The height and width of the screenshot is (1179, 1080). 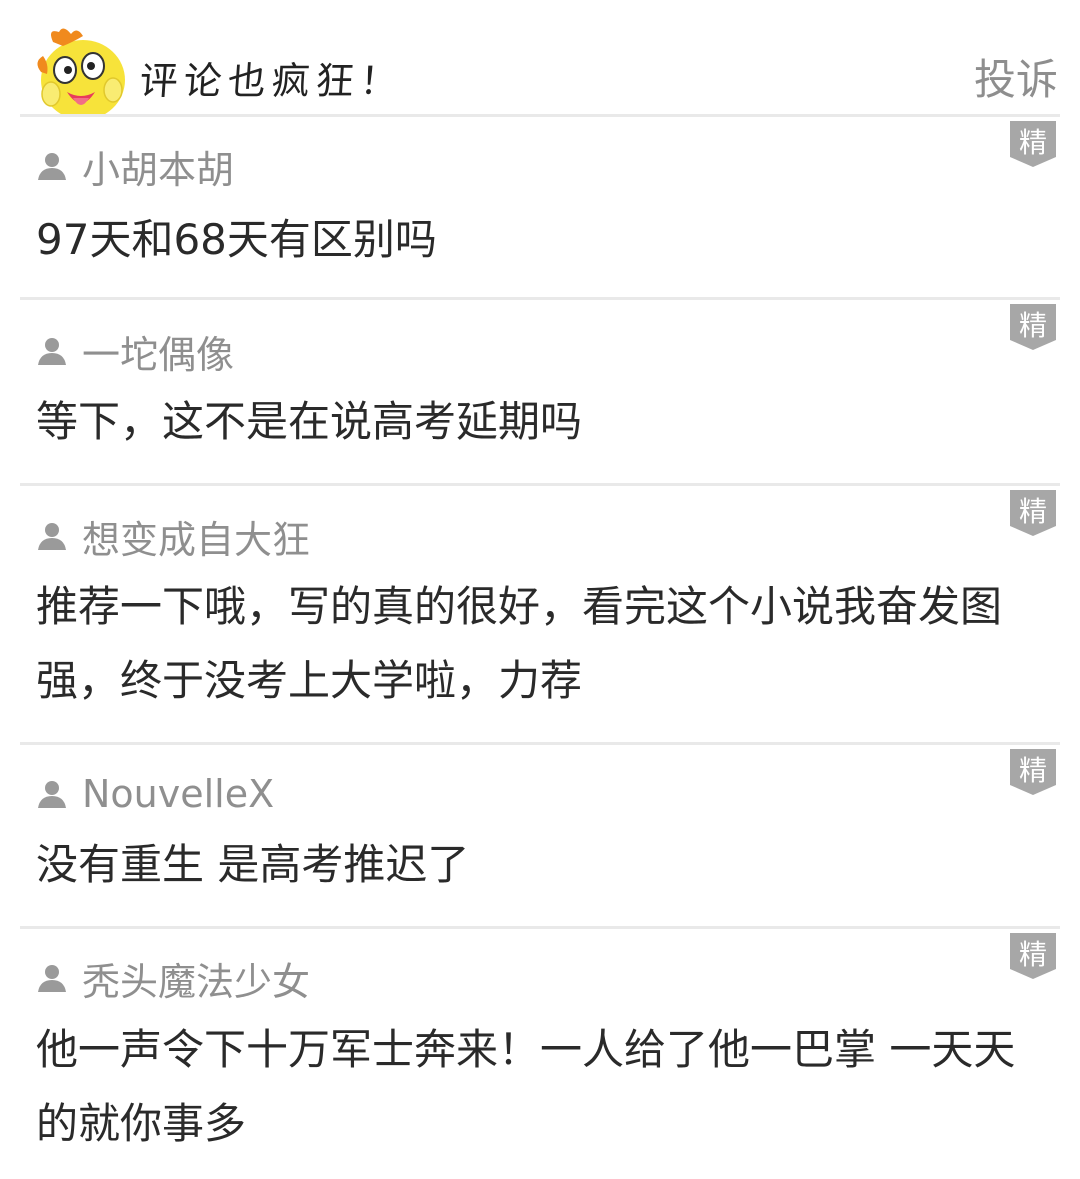 I want to click on comment-author: 秃头魔法少女, so click(x=173, y=978).